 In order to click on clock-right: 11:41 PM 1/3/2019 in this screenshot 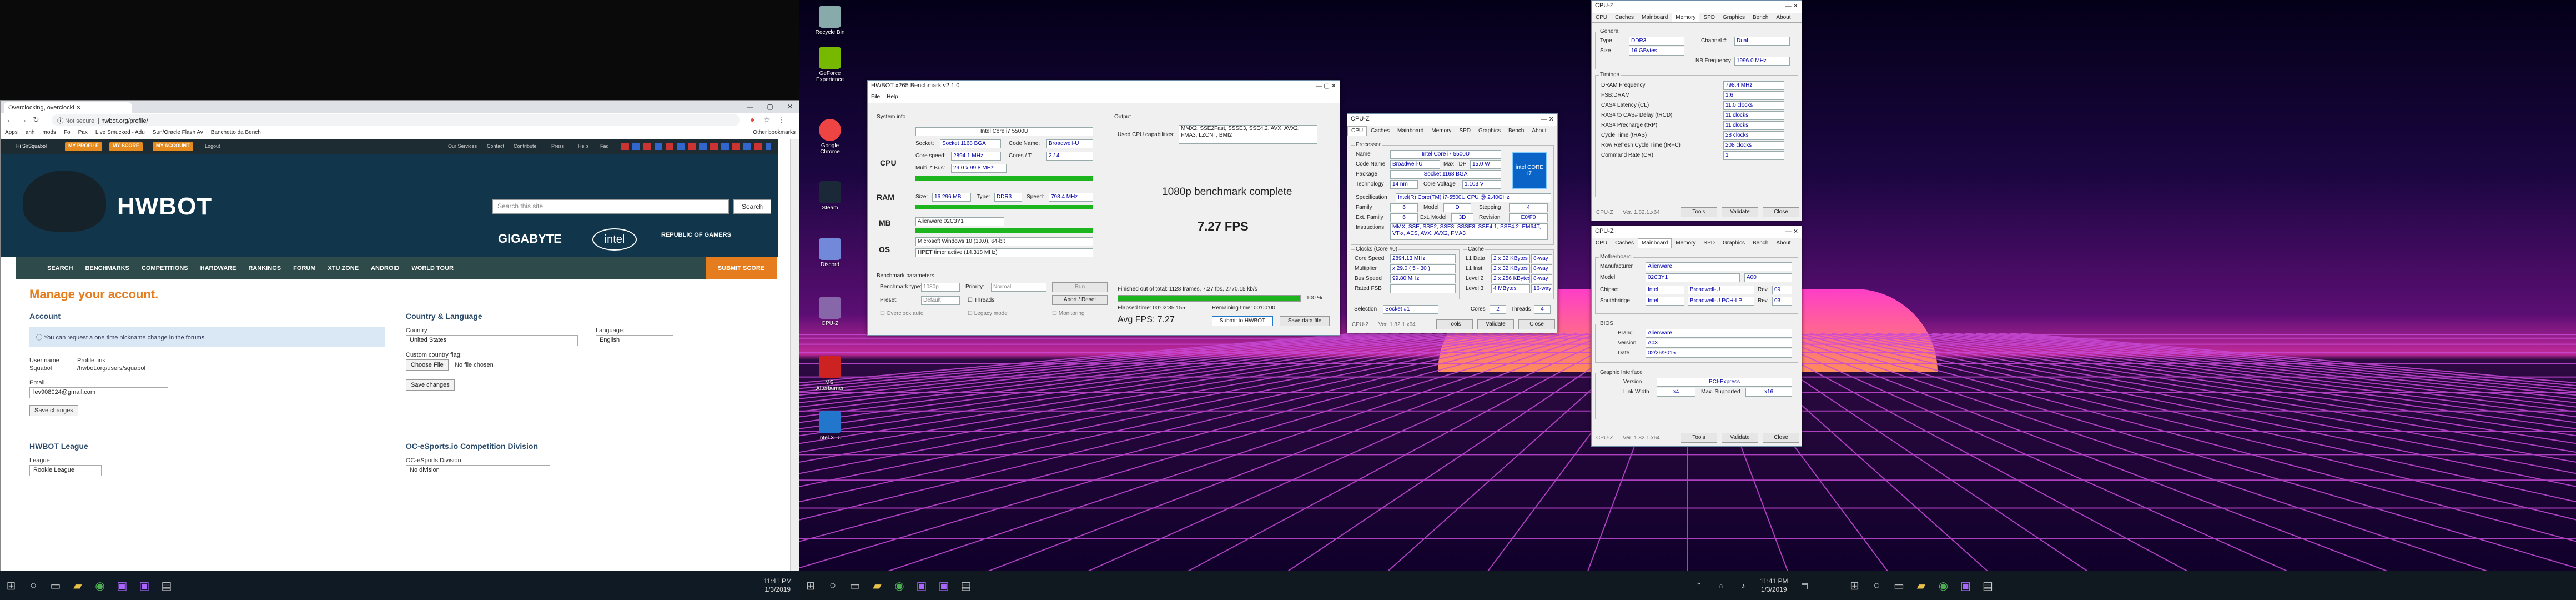, I will do `click(1774, 586)`.